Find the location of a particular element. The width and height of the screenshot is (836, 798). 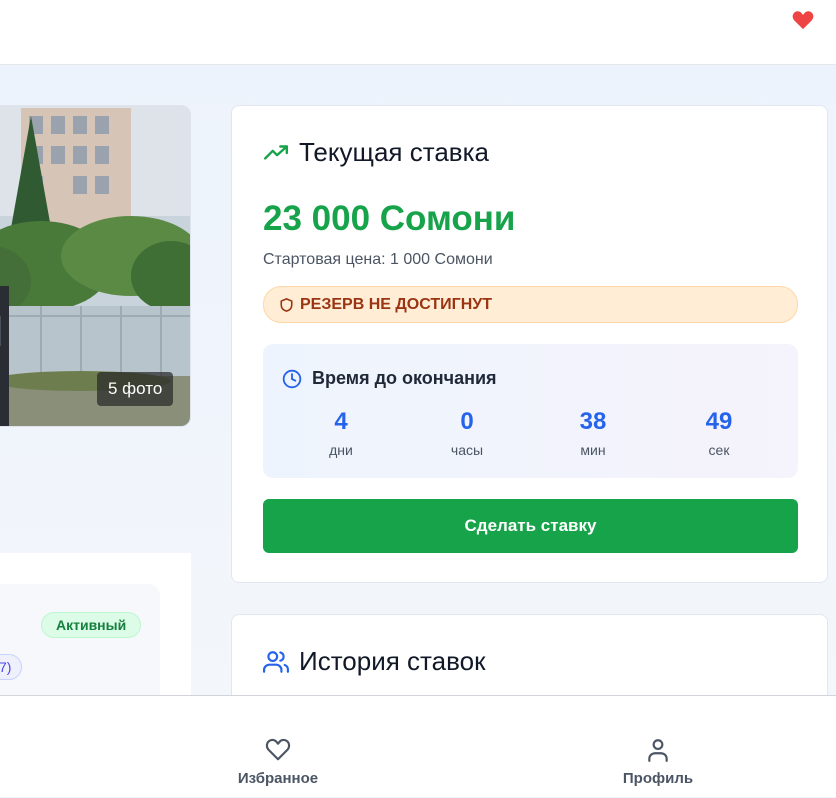

shield-icon is located at coordinates (286, 304).